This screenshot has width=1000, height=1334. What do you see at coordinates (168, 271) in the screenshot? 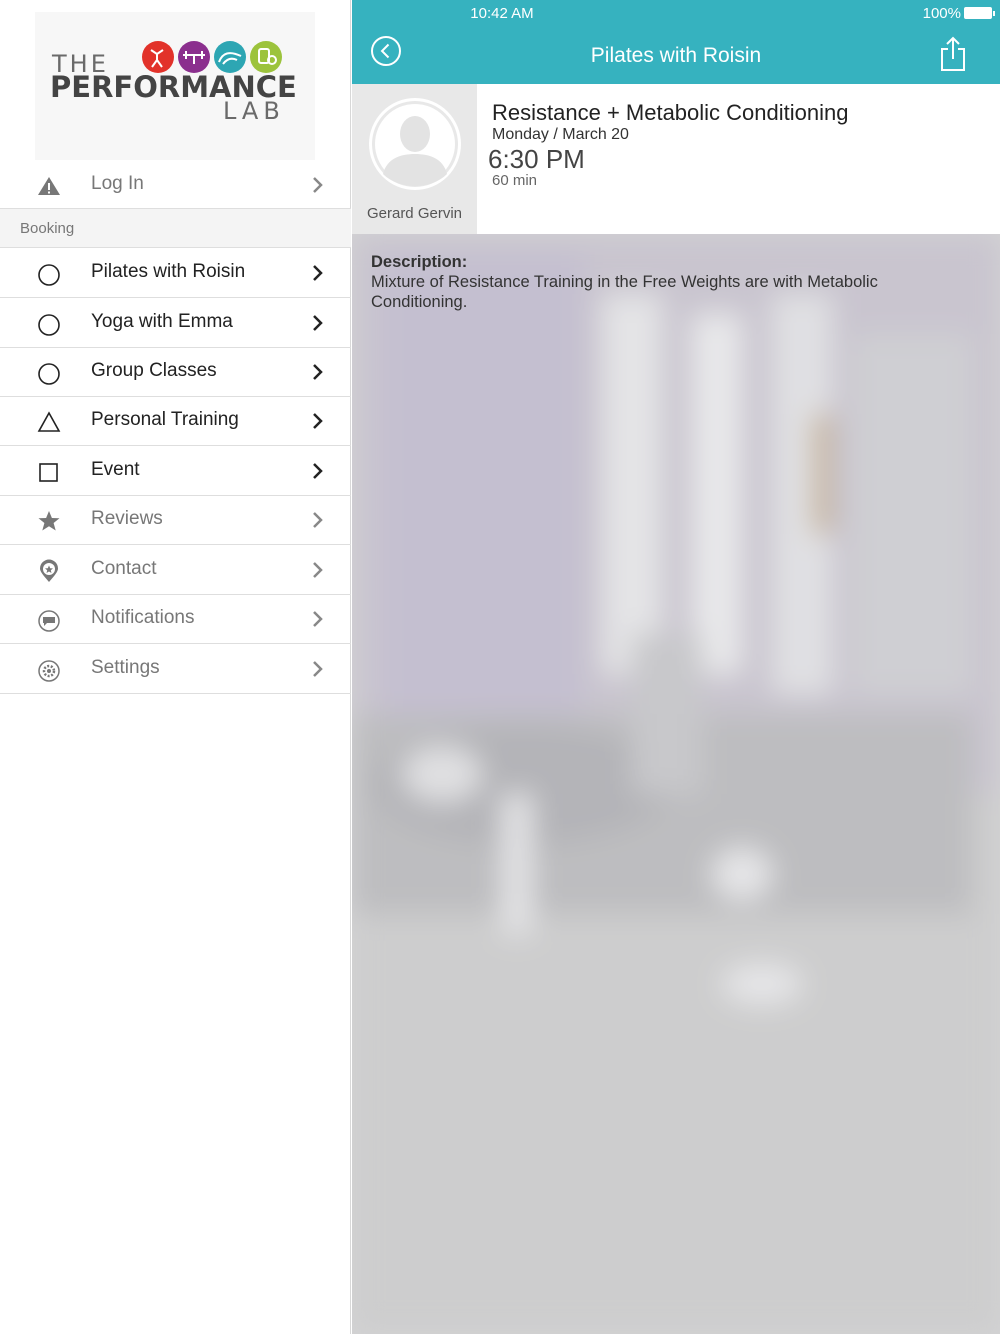
I see `sidebar-item-label: Pilates with Roisin` at bounding box center [168, 271].